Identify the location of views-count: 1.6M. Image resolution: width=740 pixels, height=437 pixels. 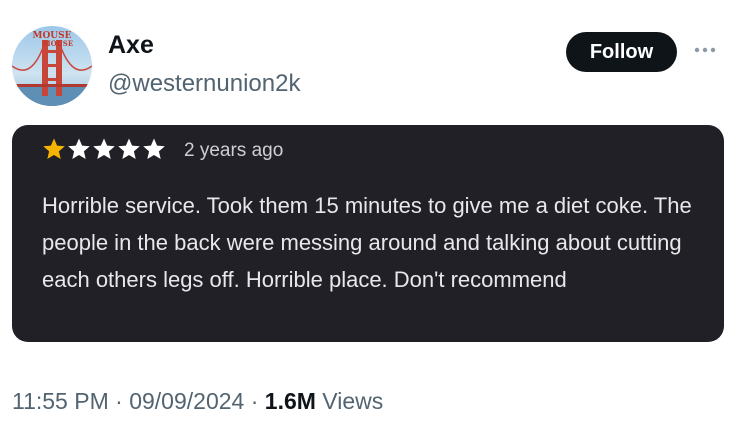
(290, 401).